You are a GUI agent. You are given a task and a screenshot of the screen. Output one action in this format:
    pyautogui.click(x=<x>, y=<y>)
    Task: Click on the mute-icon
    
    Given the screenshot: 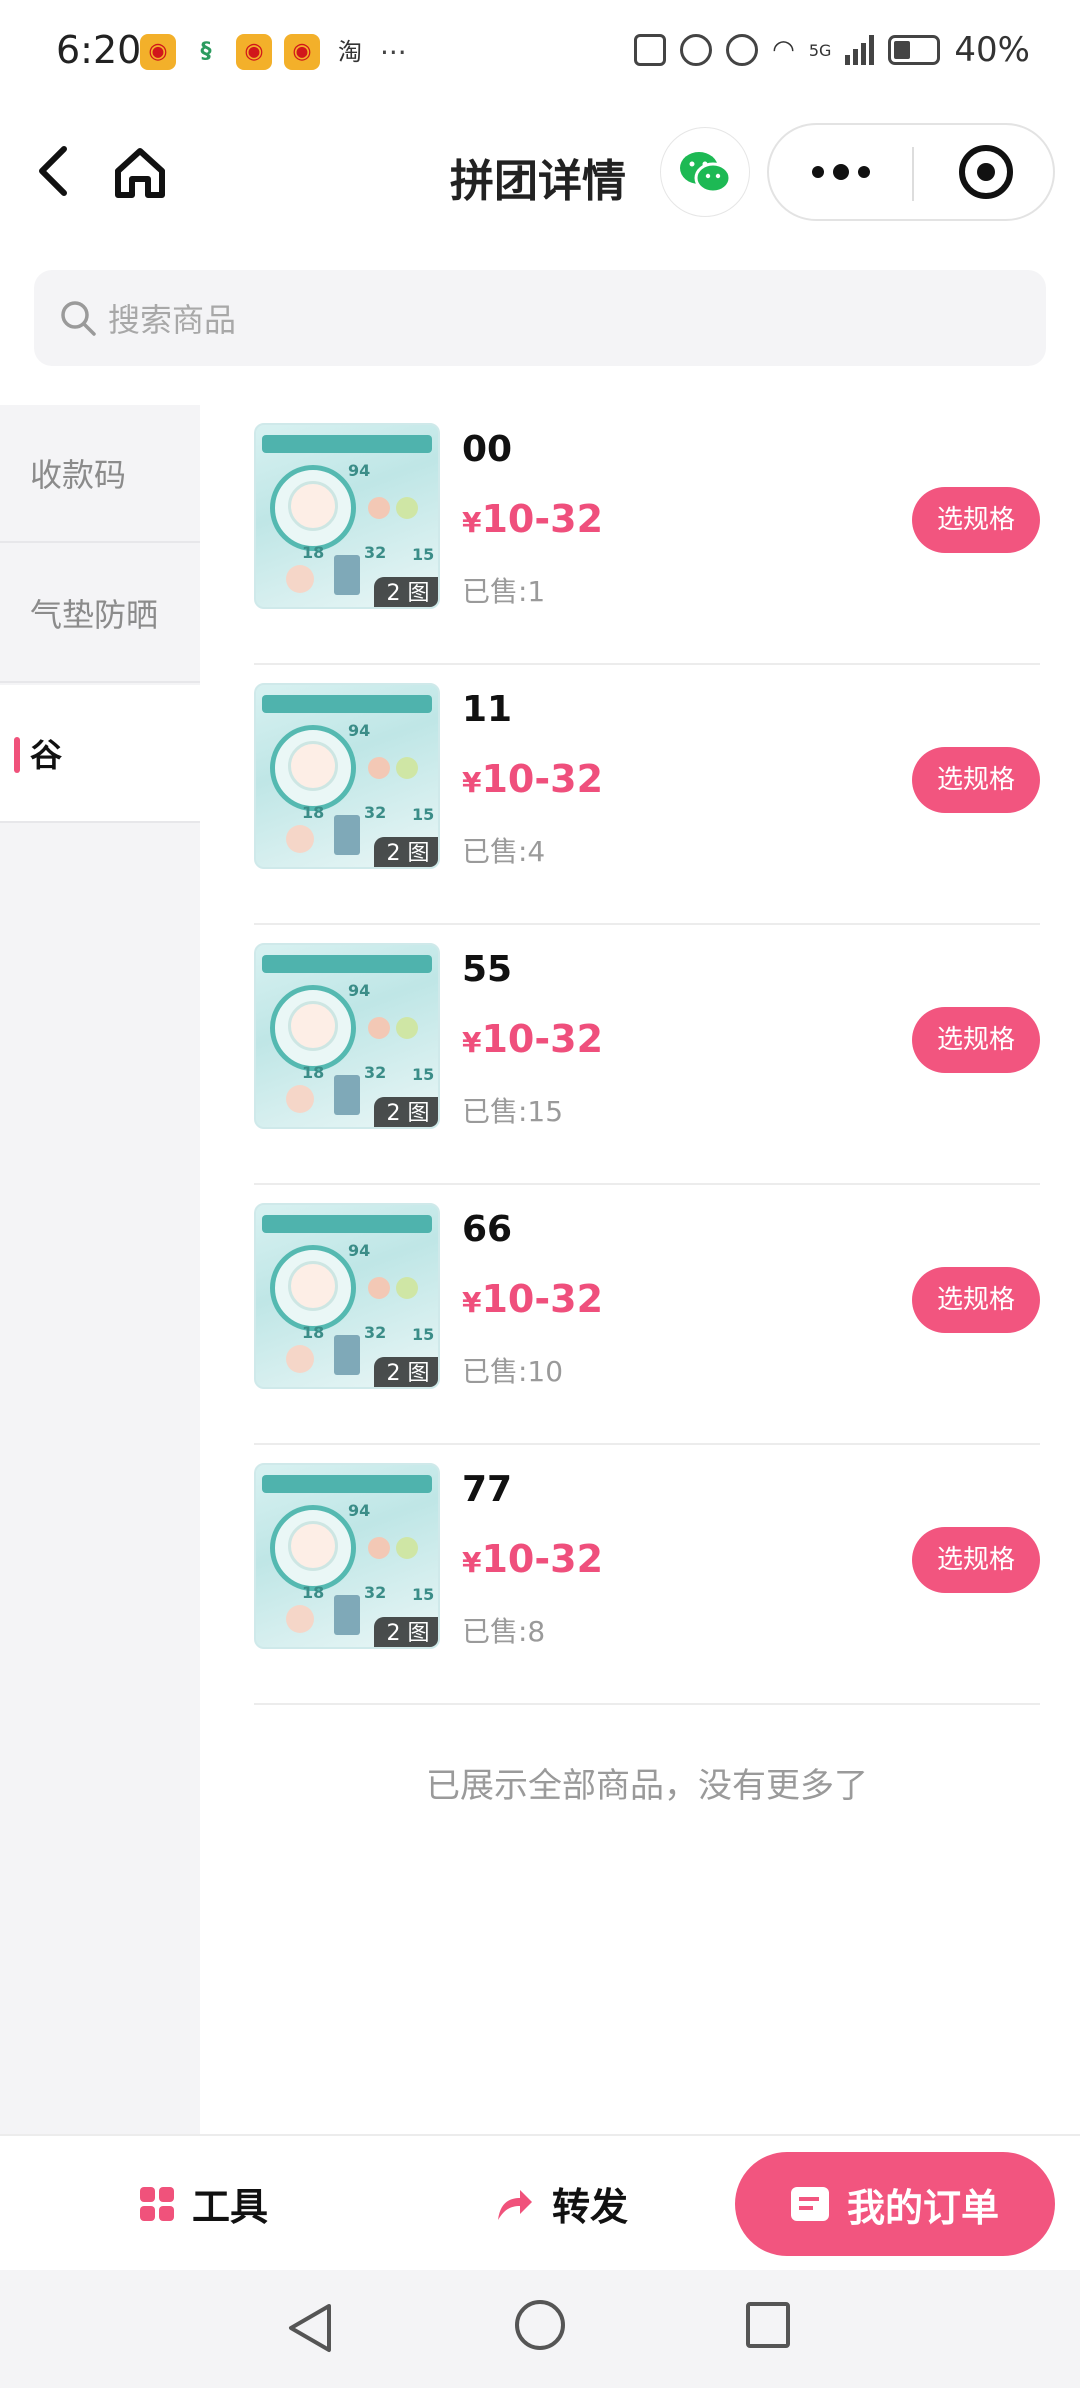 What is the action you would take?
    pyautogui.click(x=742, y=50)
    